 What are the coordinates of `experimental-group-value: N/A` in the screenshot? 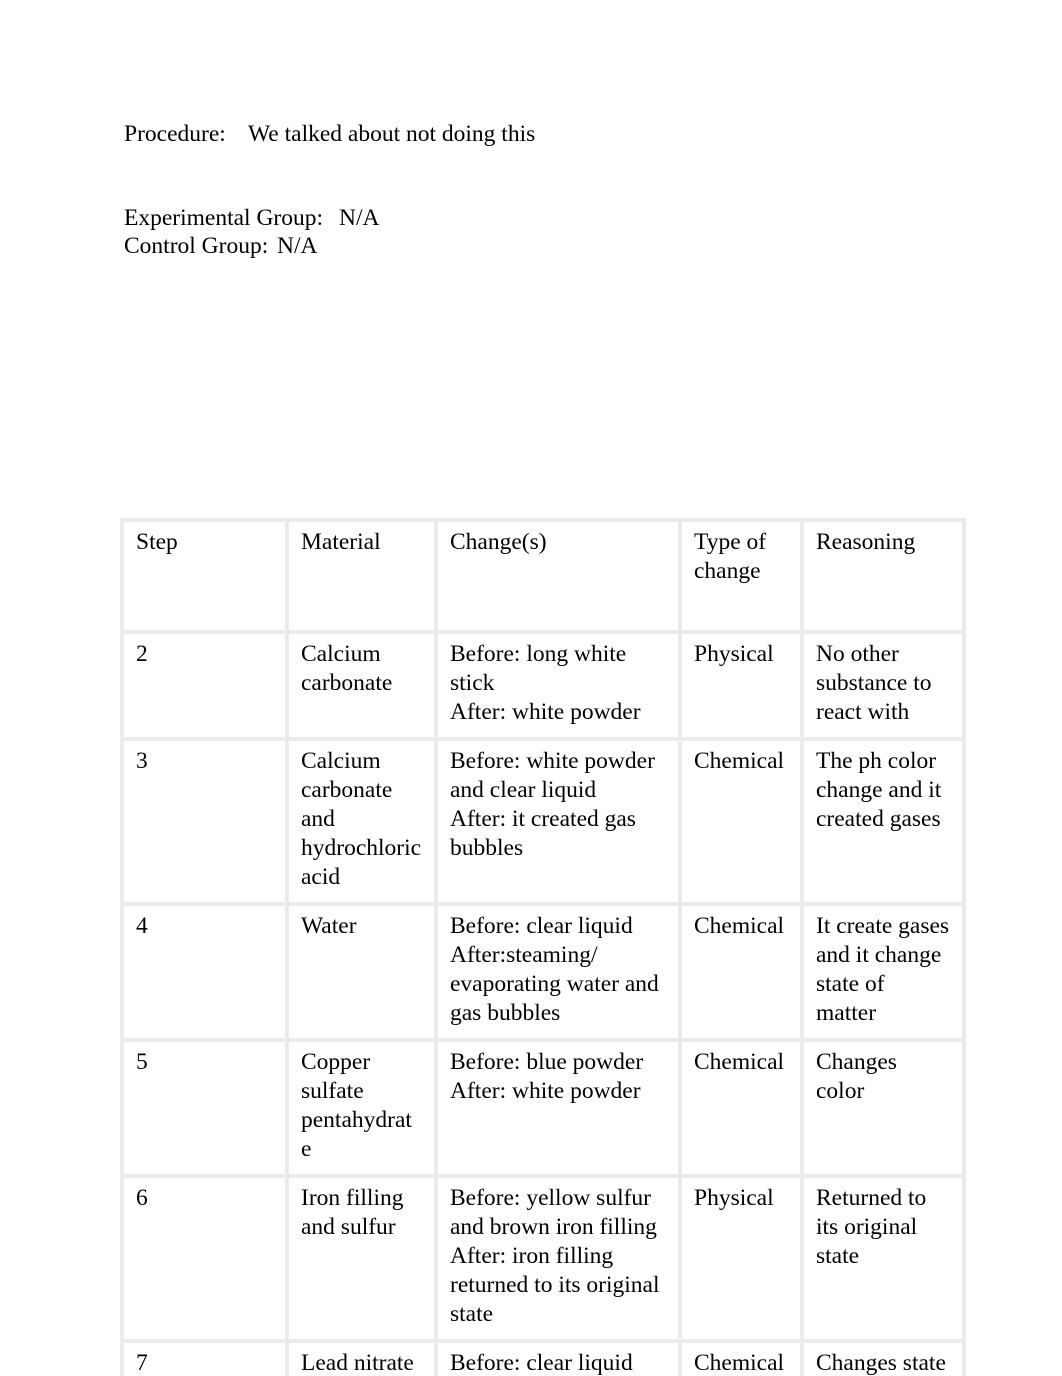 It's located at (359, 218).